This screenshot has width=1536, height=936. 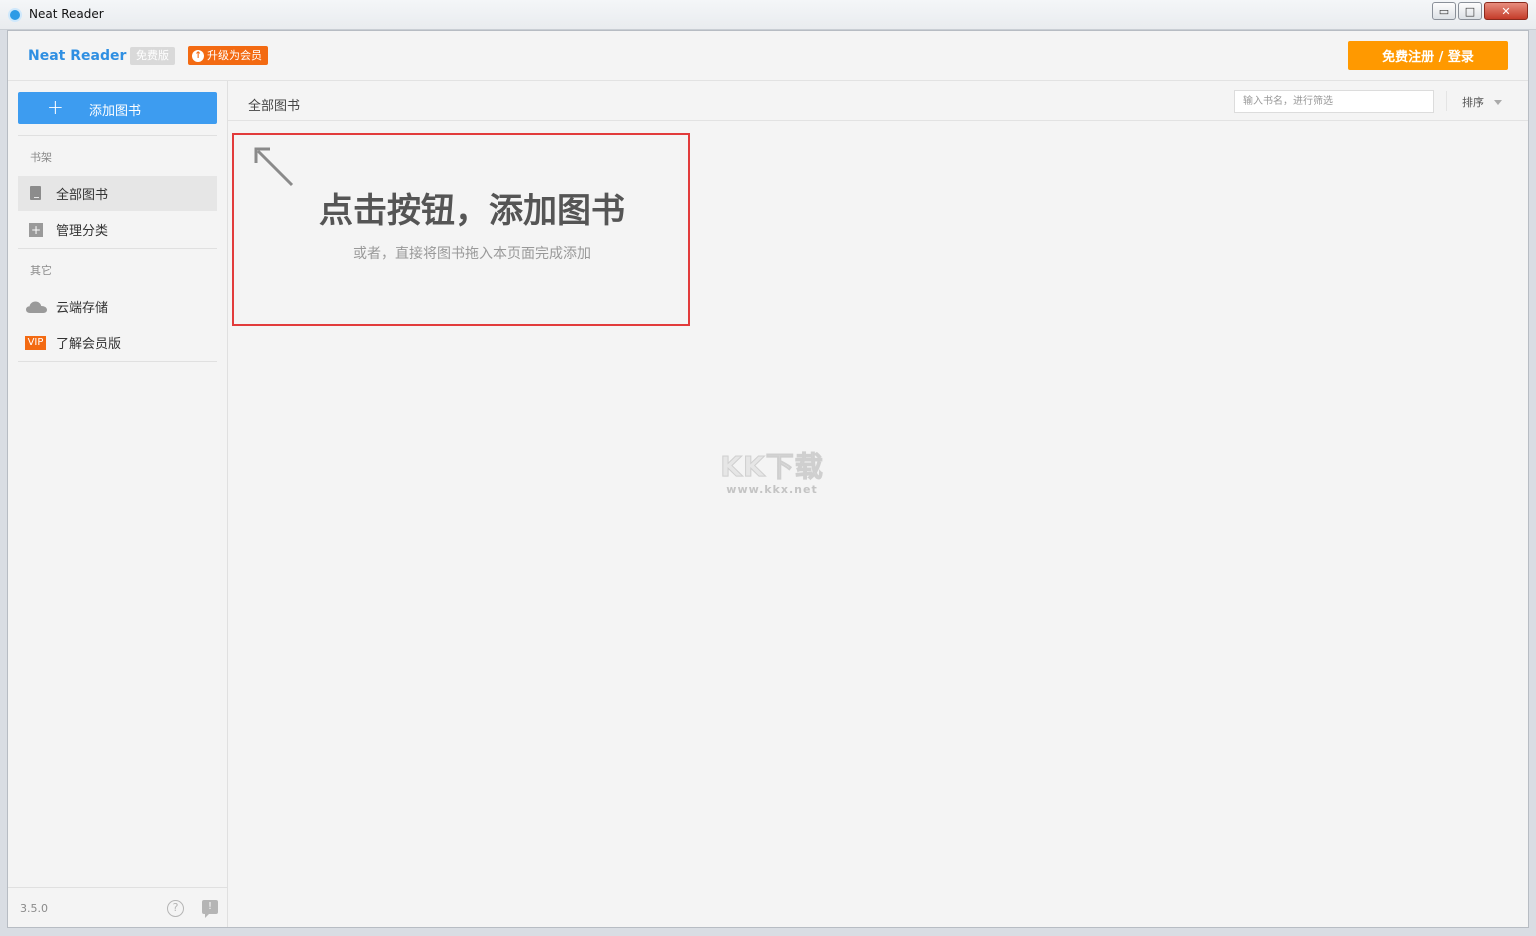 What do you see at coordinates (1334, 101) in the screenshot?
I see `search-input` at bounding box center [1334, 101].